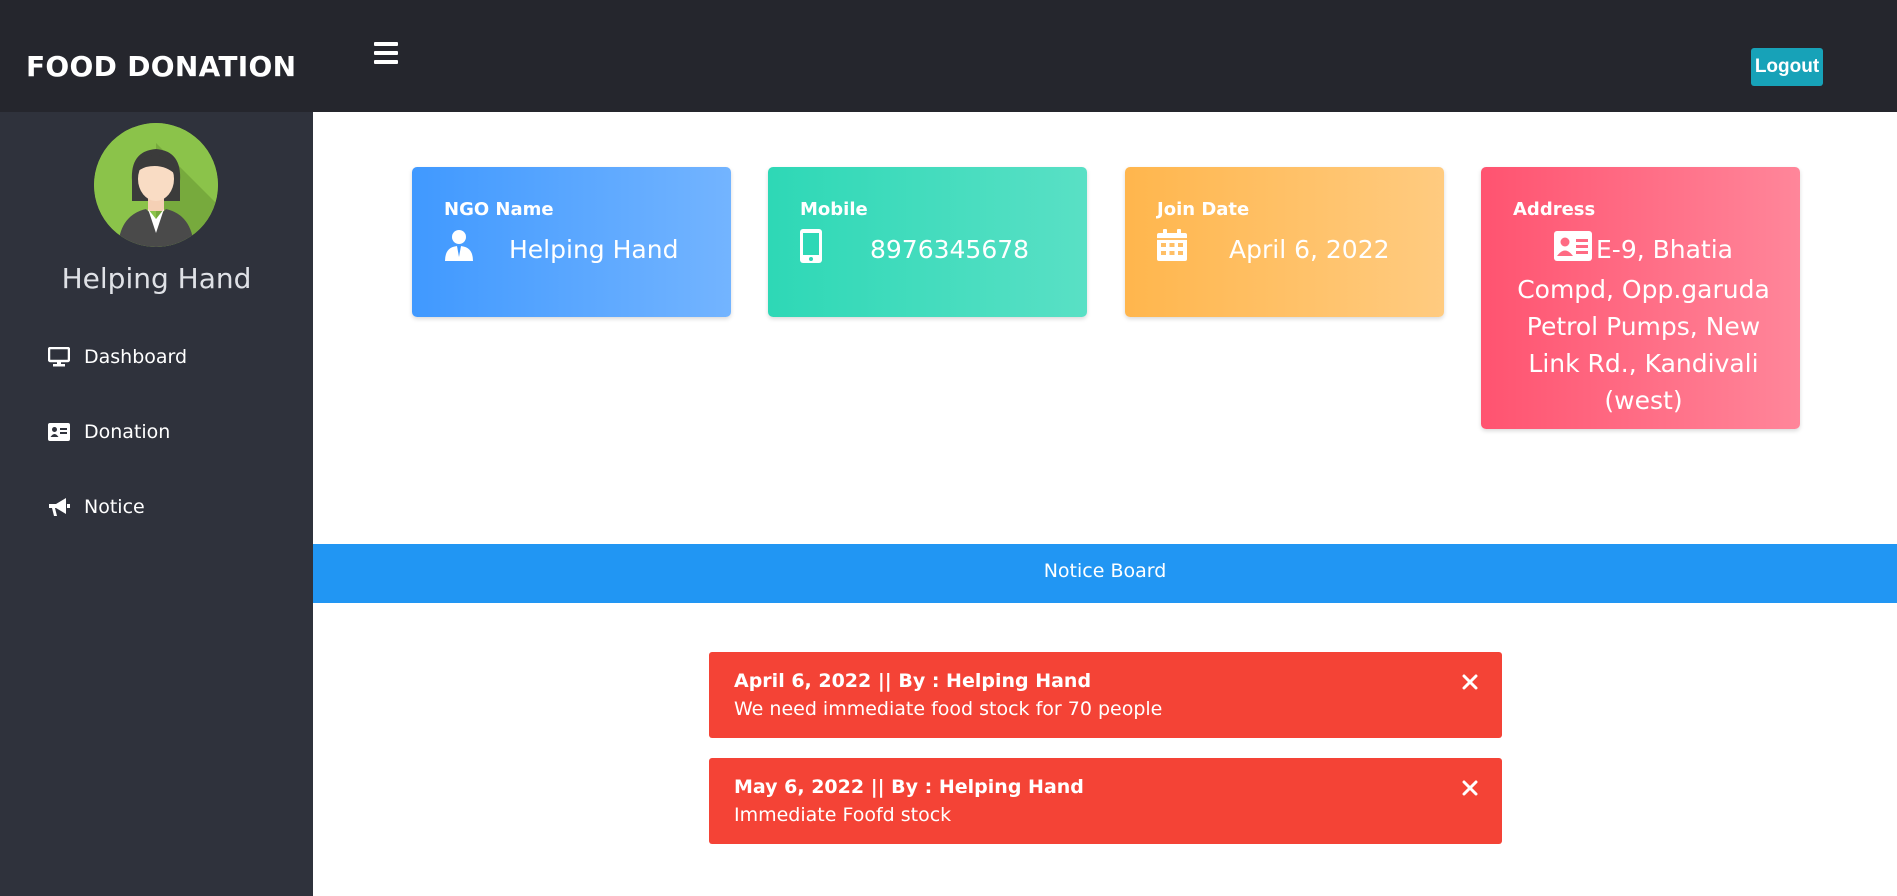 The width and height of the screenshot is (1897, 896). What do you see at coordinates (161, 66) in the screenshot?
I see `brand-title: FOOD DONATION` at bounding box center [161, 66].